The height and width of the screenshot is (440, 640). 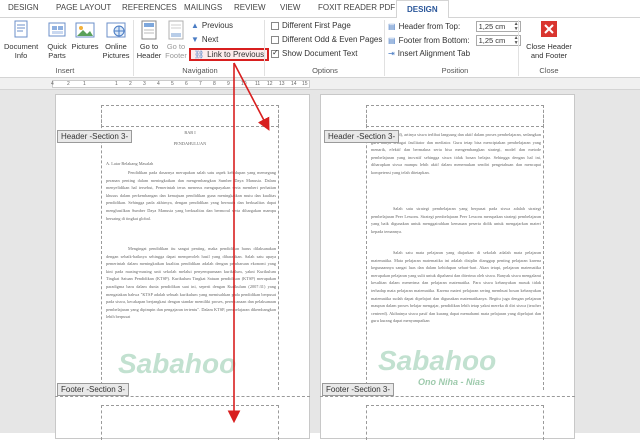 What do you see at coordinates (83, 7) in the screenshot?
I see `tab-page-layout: PAGE LAYOUT` at bounding box center [83, 7].